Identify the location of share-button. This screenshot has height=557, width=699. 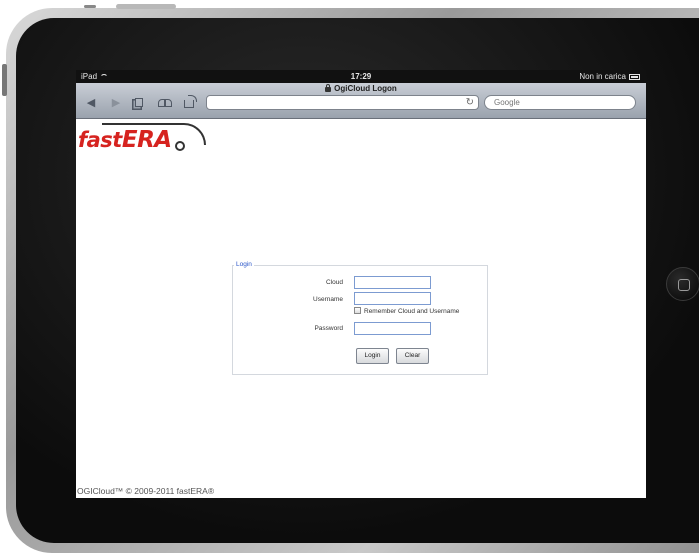
(190, 102).